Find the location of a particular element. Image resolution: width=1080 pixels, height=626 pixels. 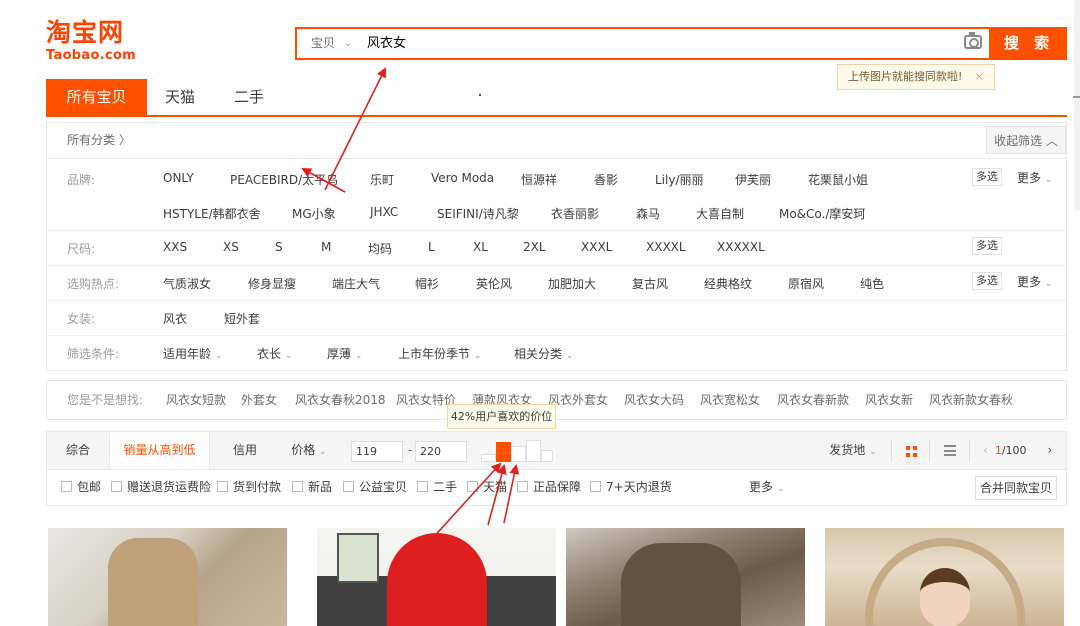

brand-option: 森马 is located at coordinates (648, 213).